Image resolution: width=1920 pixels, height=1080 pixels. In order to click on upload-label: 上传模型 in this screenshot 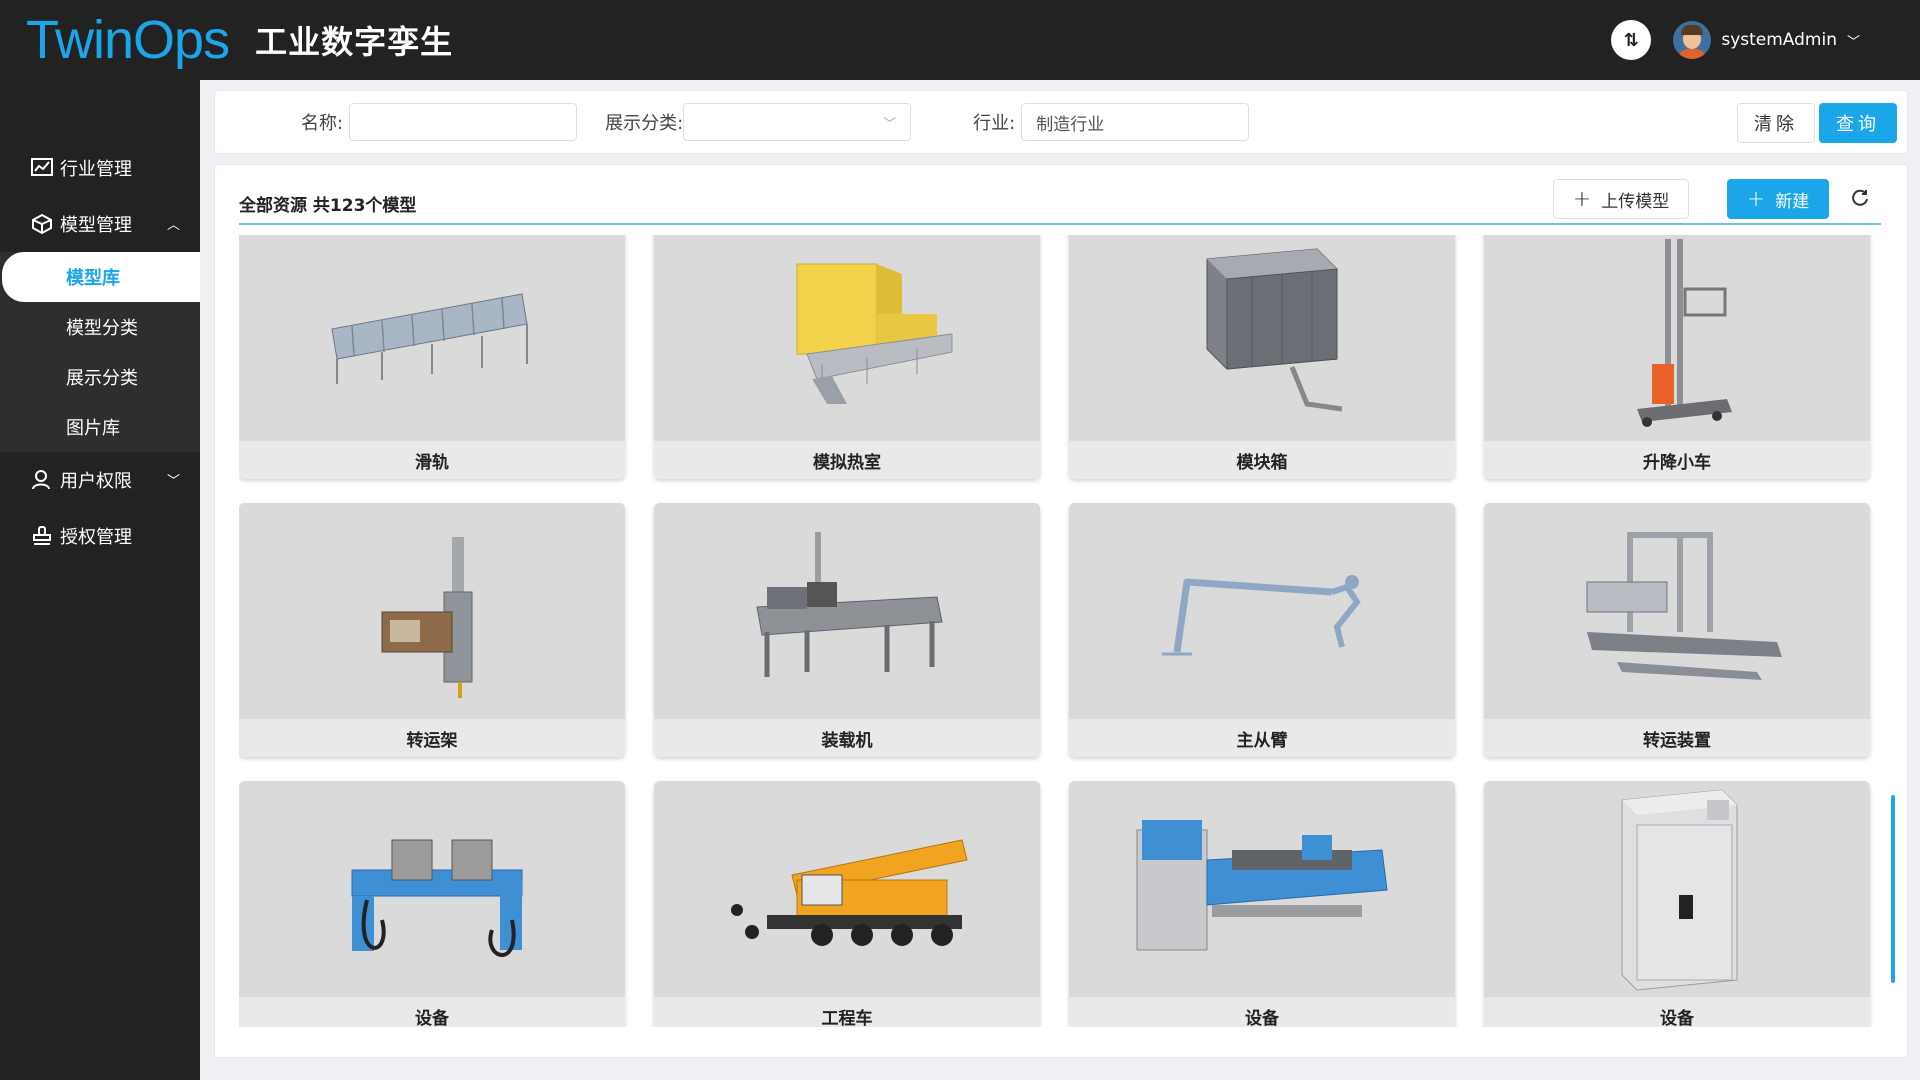, I will do `click(1635, 201)`.